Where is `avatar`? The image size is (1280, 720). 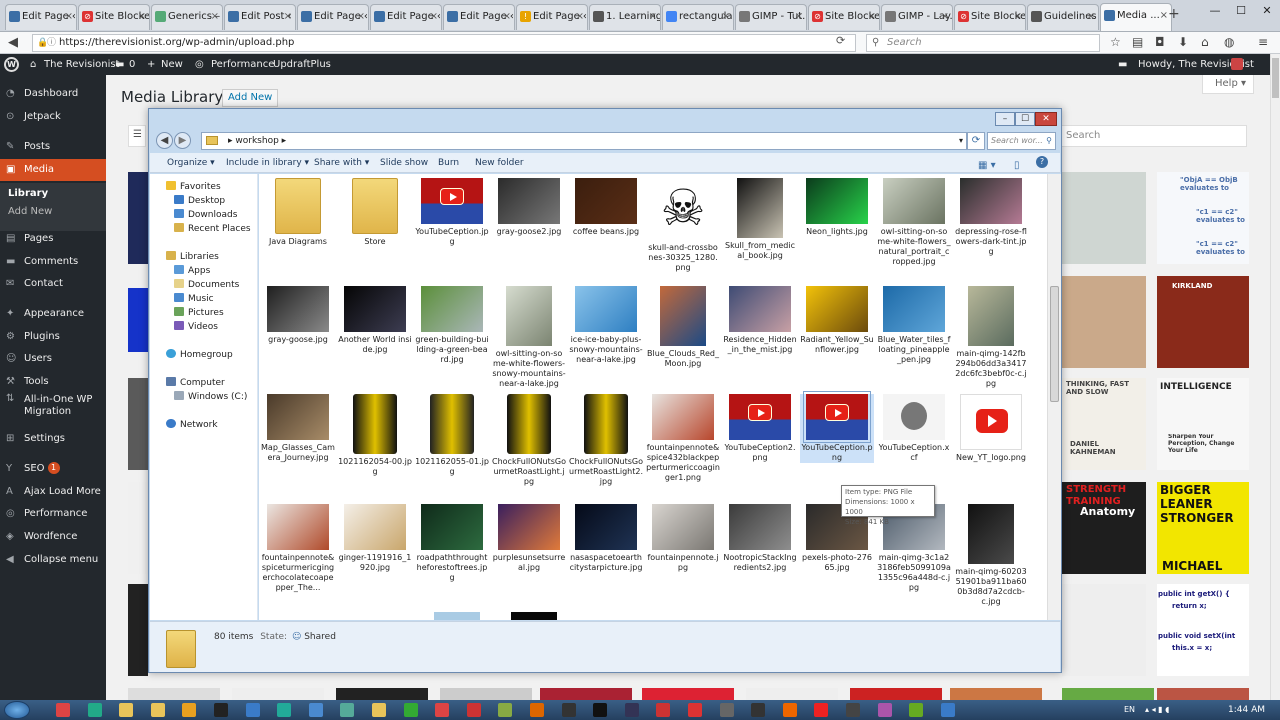 avatar is located at coordinates (1237, 64).